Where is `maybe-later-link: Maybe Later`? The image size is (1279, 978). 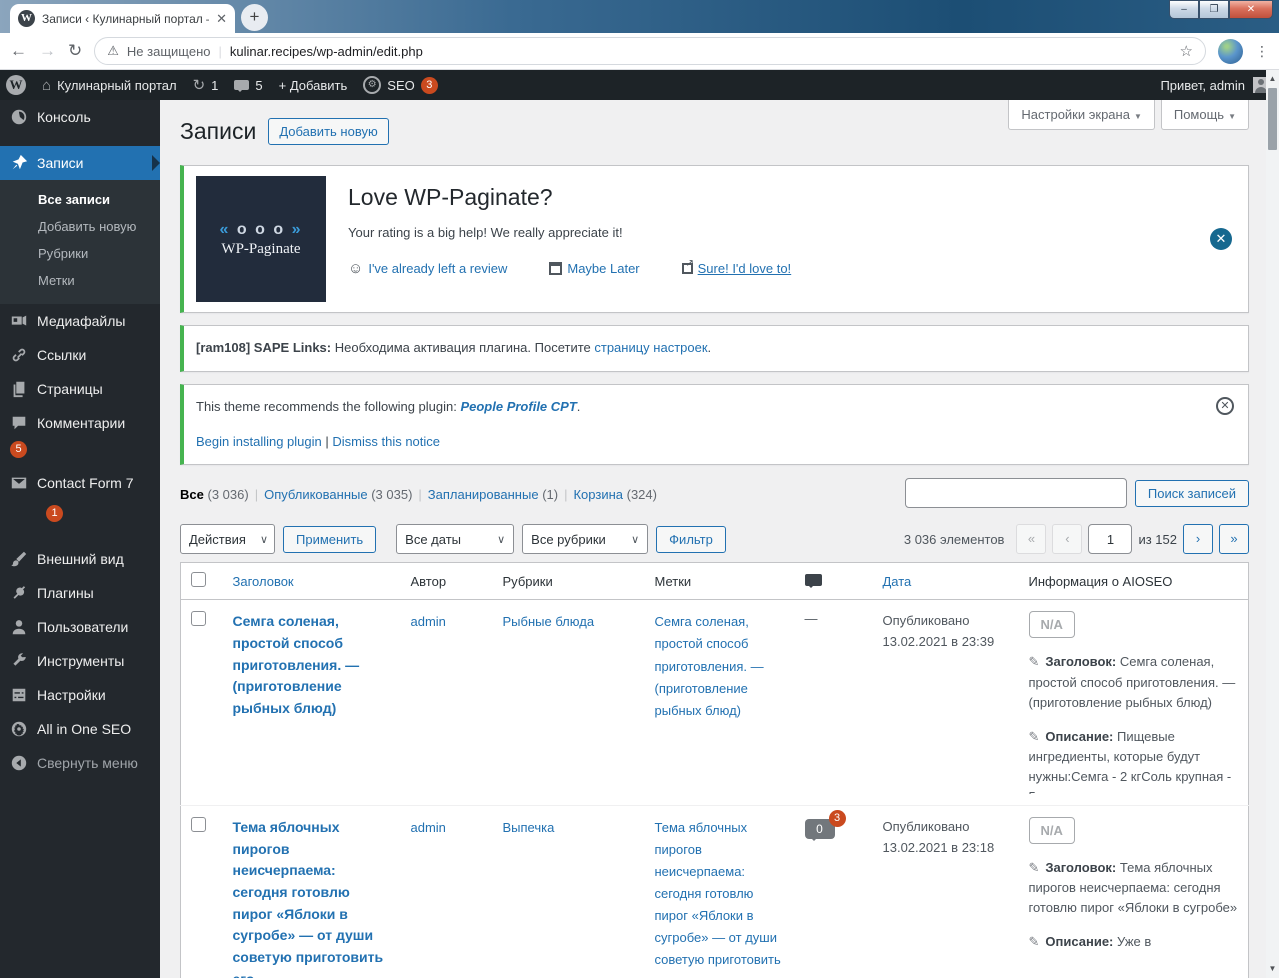 maybe-later-link: Maybe Later is located at coordinates (594, 268).